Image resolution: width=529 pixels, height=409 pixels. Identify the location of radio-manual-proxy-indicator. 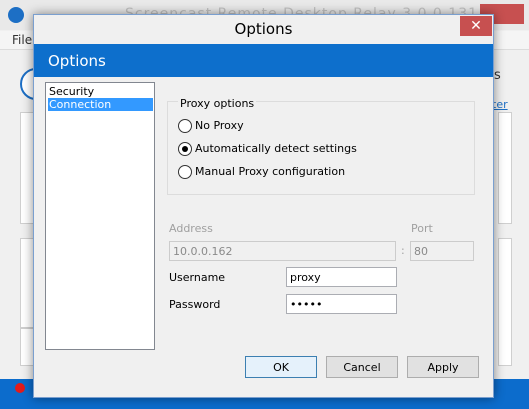
(185, 172).